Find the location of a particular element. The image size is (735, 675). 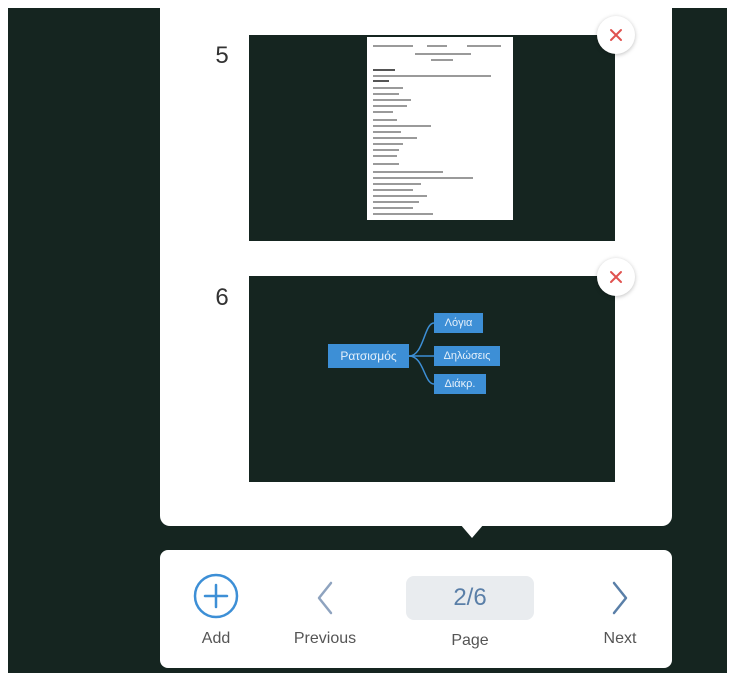

panel-pointer is located at coordinates (472, 531).